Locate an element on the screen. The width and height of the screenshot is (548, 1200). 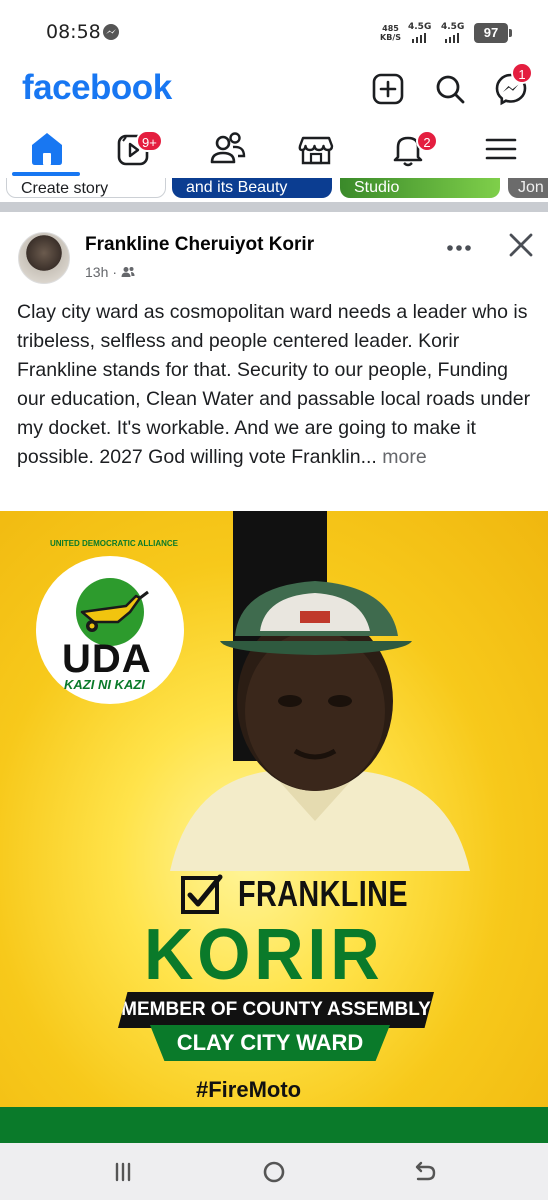
status-bar: 08:58 485 KB/S 4.5G 4.5G 97 is located at coordinates (274, 32).